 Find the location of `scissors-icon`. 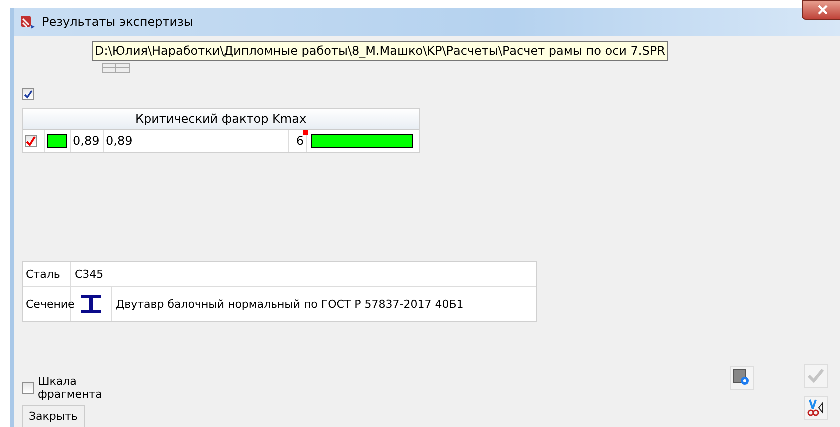

scissors-icon is located at coordinates (816, 408).